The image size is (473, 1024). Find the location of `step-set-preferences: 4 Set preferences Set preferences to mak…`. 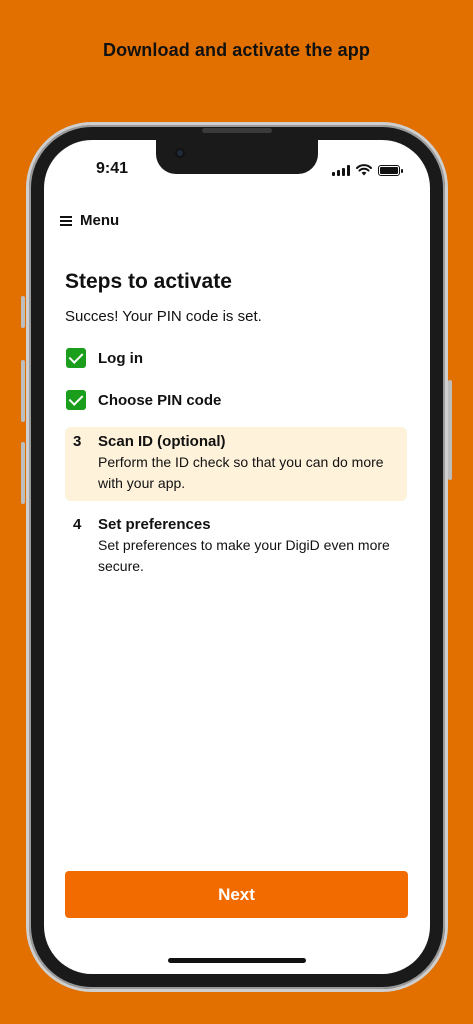

step-set-preferences: 4 Set preferences Set preferences to mak… is located at coordinates (236, 546).